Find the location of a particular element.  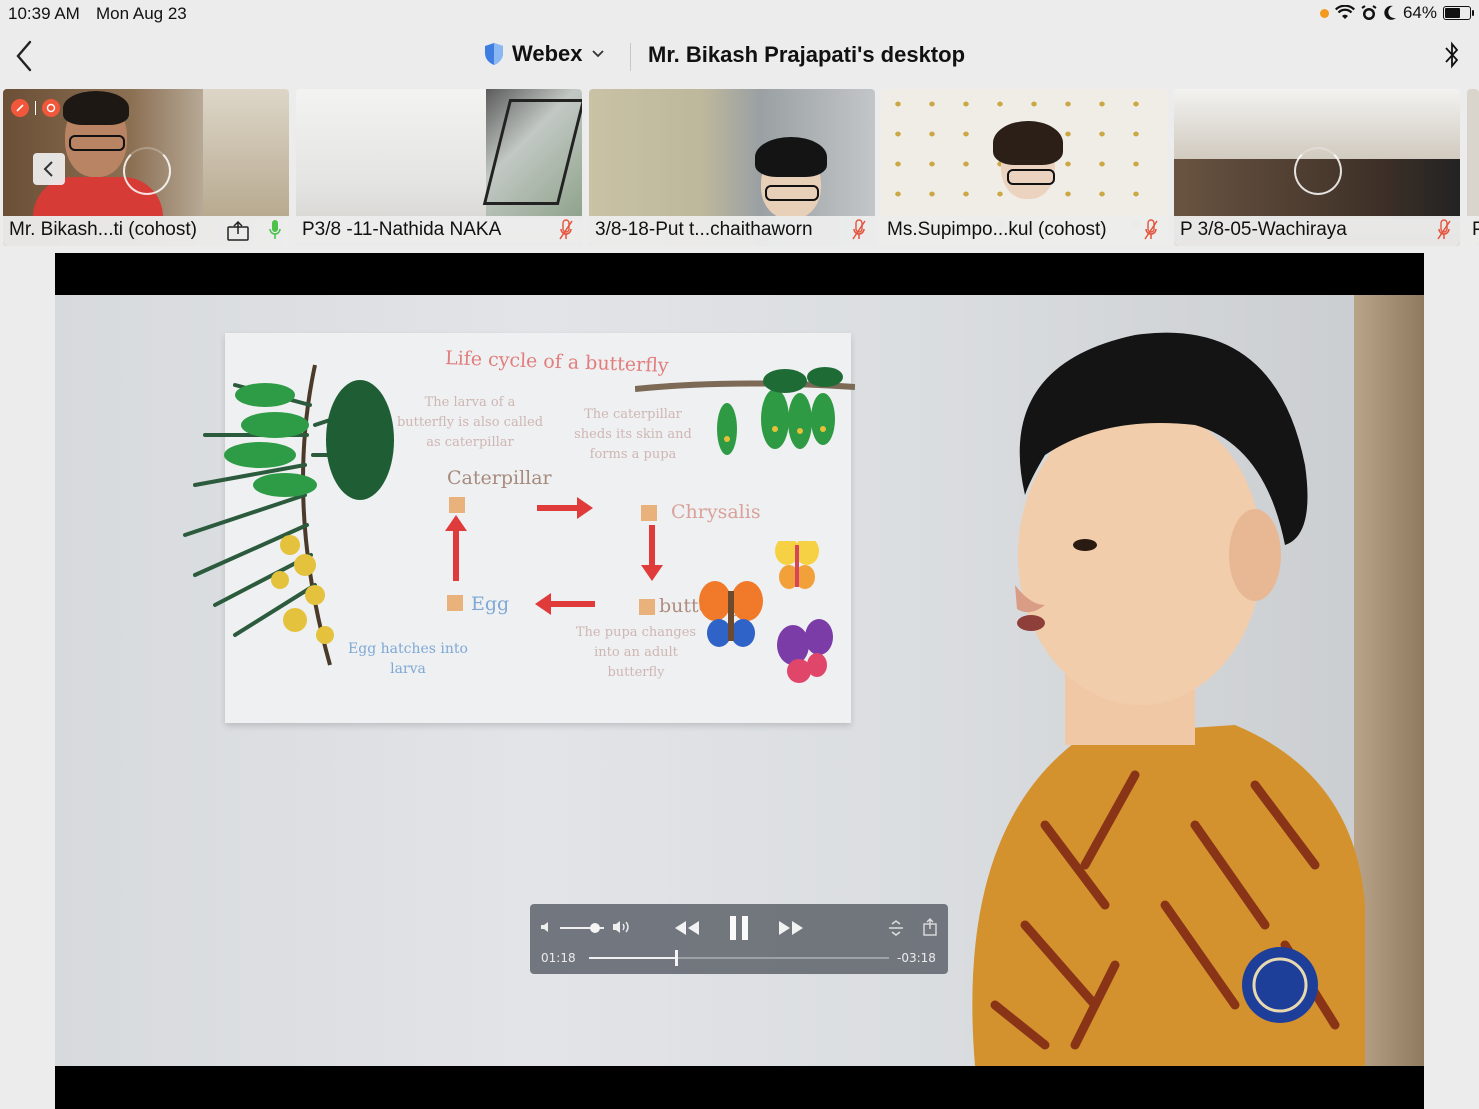

participant-name-bar: Mr. Bikash...ti (cohost) is located at coordinates (146, 231).